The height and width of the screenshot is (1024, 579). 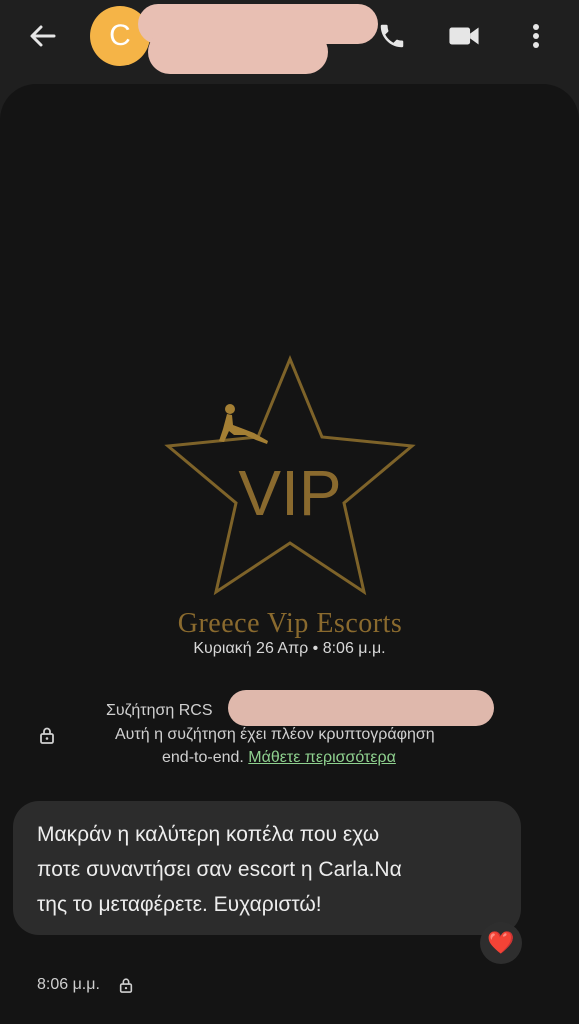 I want to click on message-line: Μακράν η καλύτερη κοπέλα που εχω, so click(x=208, y=834).